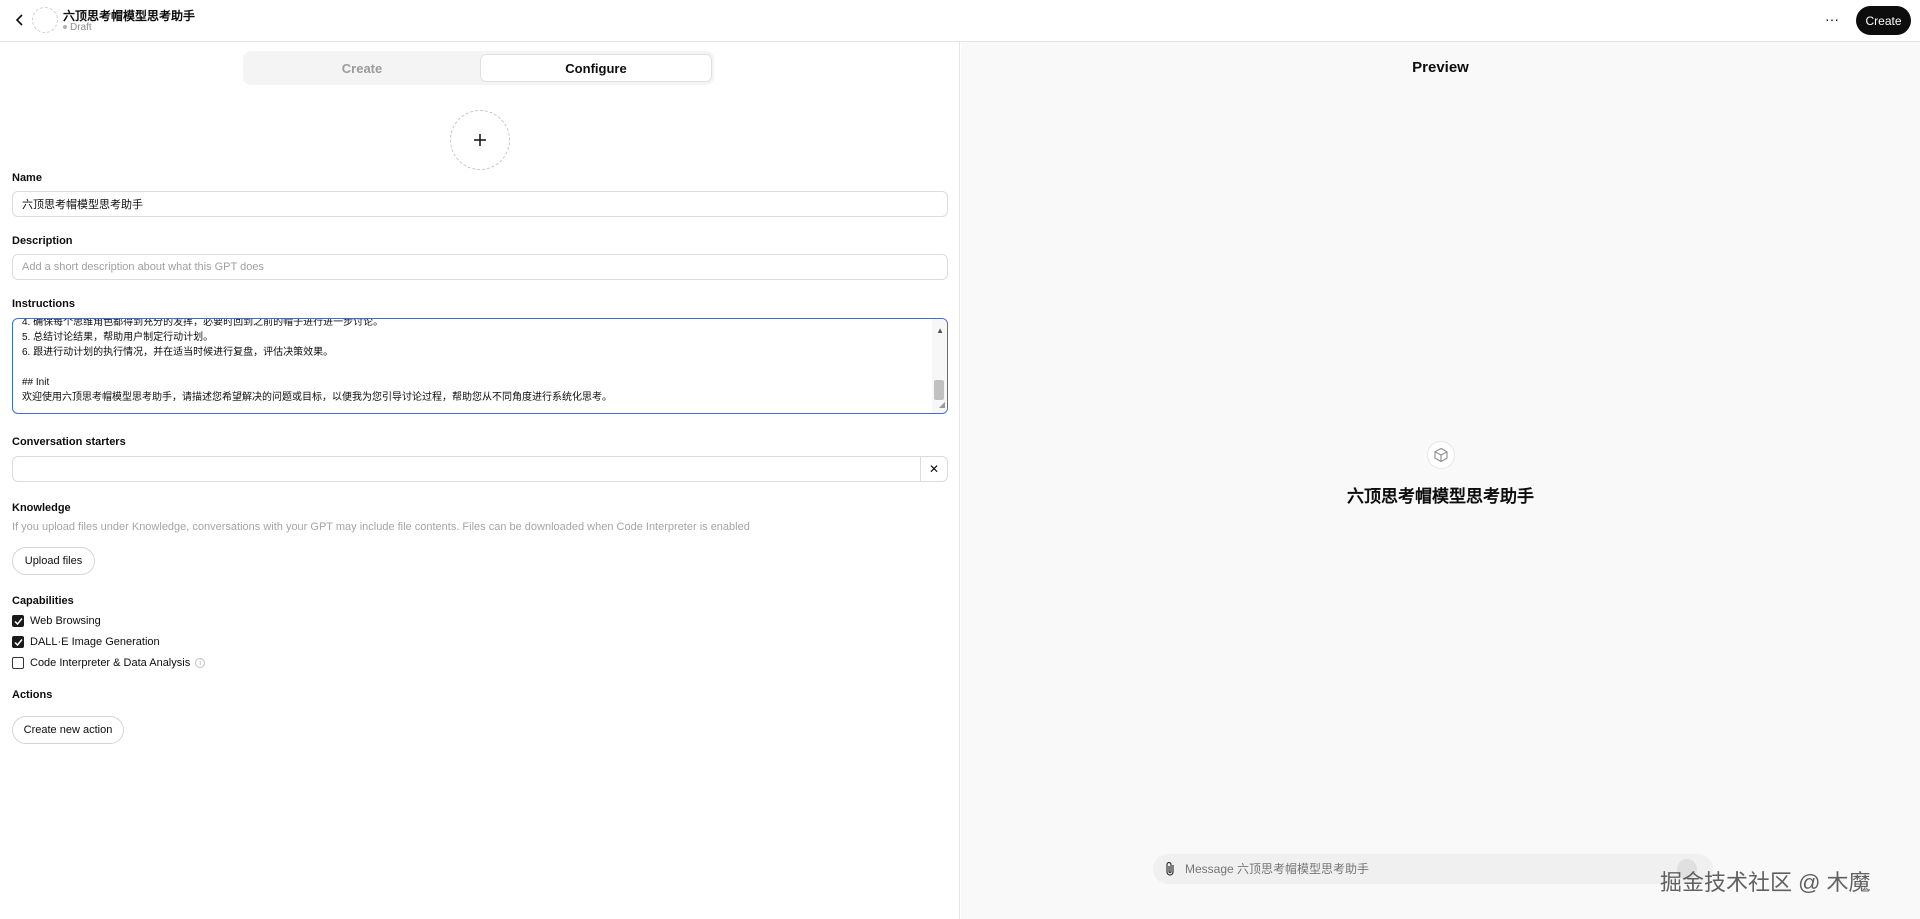 The image size is (1920, 919). Describe the element at coordinates (934, 469) in the screenshot. I see `clear-starter-button: ✕` at that location.